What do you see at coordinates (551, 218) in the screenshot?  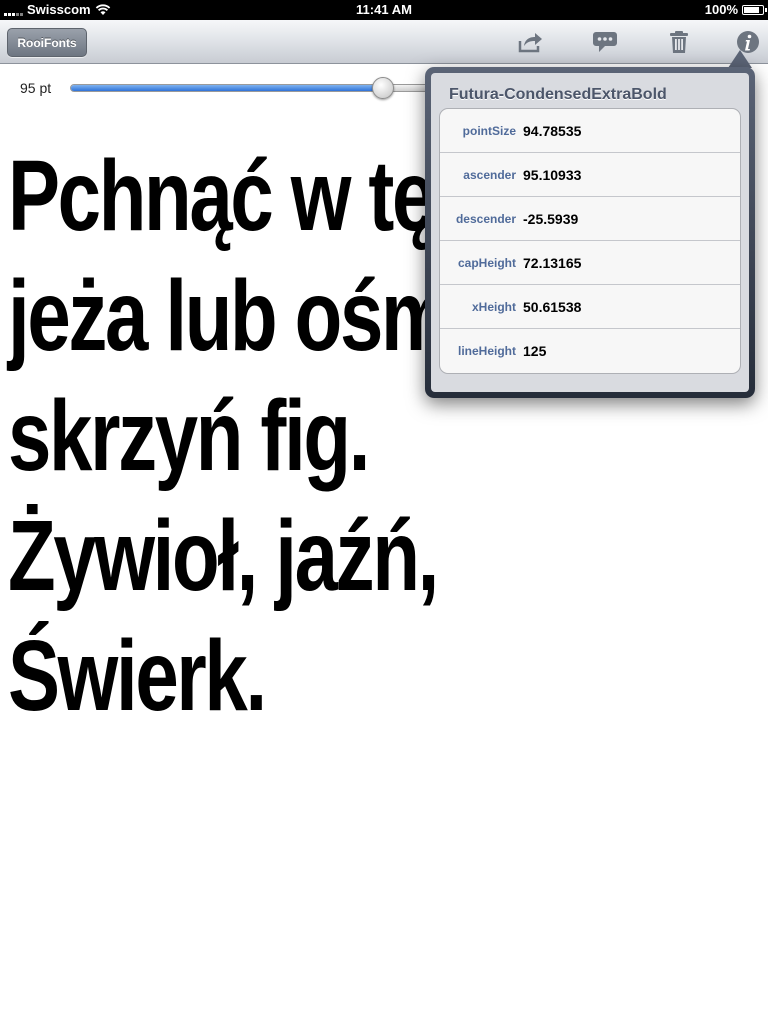 I see `metric-value: -25.5939` at bounding box center [551, 218].